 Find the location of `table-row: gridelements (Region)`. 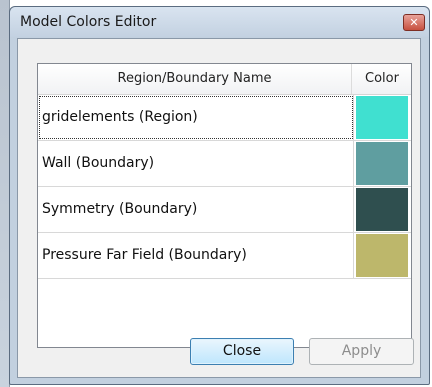

table-row: gridelements (Region) is located at coordinates (224, 118).